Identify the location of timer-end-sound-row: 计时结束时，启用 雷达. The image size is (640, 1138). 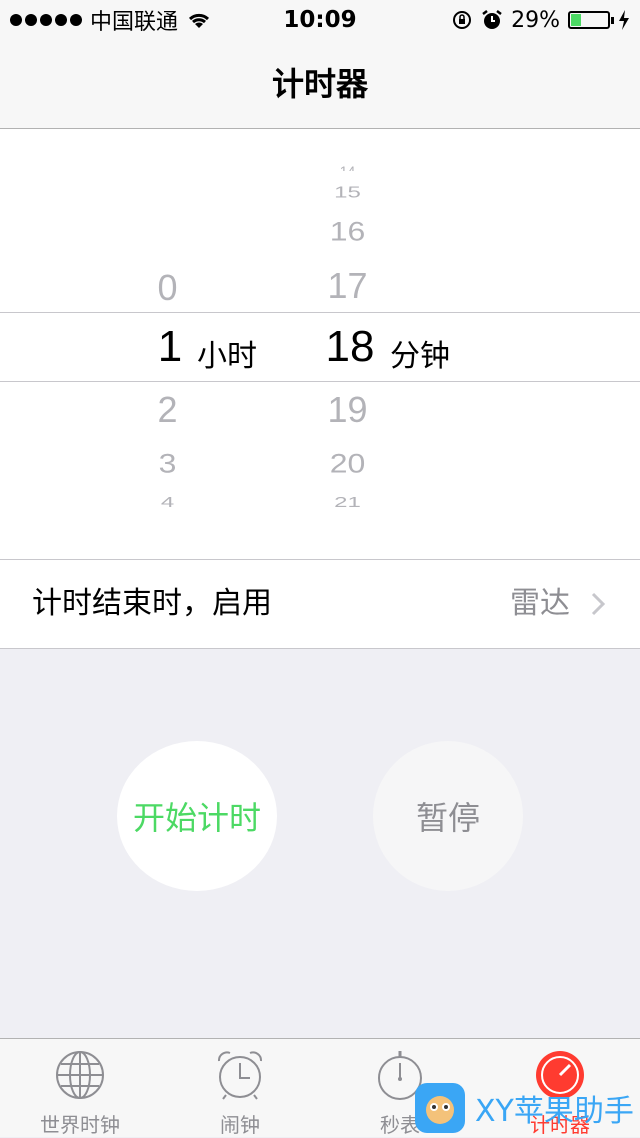
(320, 604).